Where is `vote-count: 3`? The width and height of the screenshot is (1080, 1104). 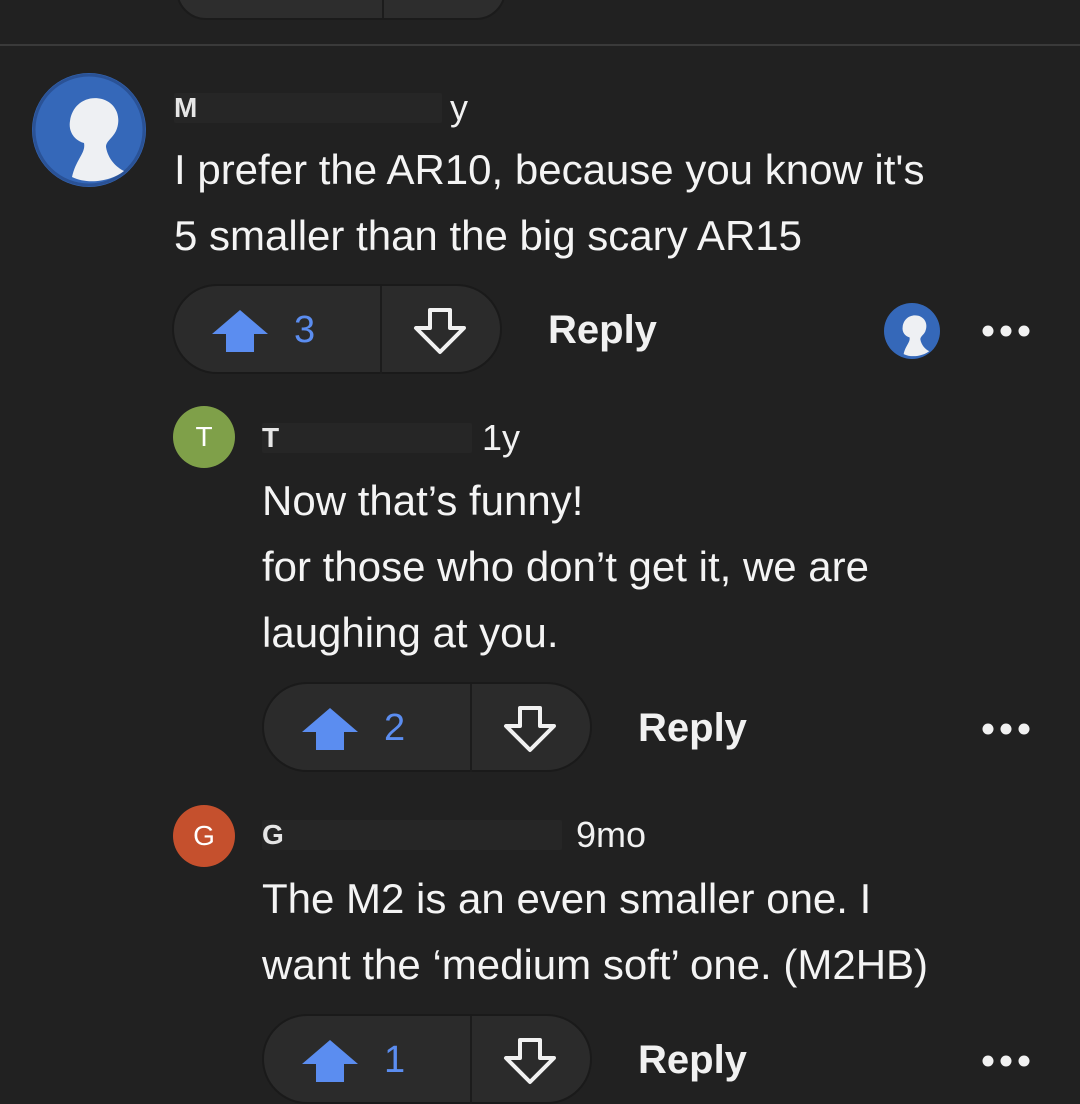
vote-count: 3 is located at coordinates (305, 330).